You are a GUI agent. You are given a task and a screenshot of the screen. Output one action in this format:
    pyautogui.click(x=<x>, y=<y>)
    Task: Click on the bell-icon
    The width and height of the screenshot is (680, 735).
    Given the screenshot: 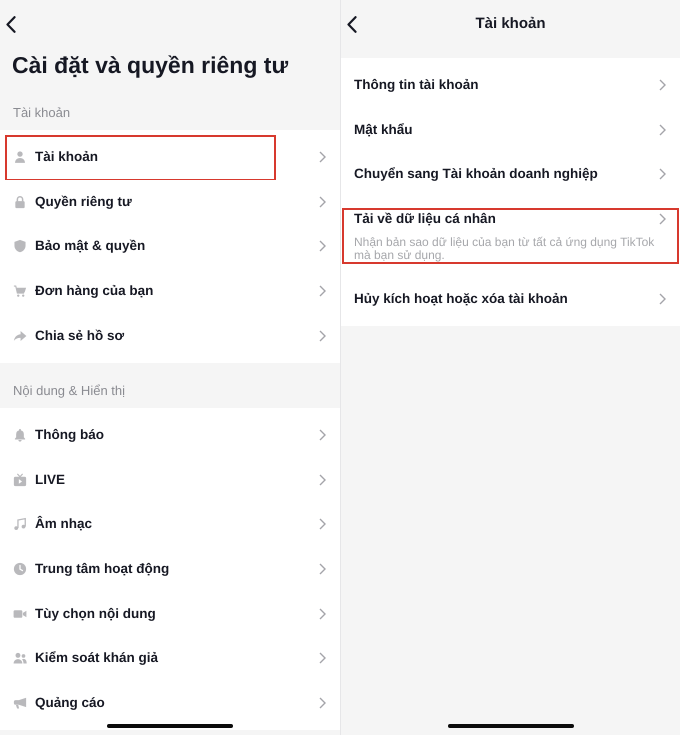 What is the action you would take?
    pyautogui.click(x=20, y=435)
    